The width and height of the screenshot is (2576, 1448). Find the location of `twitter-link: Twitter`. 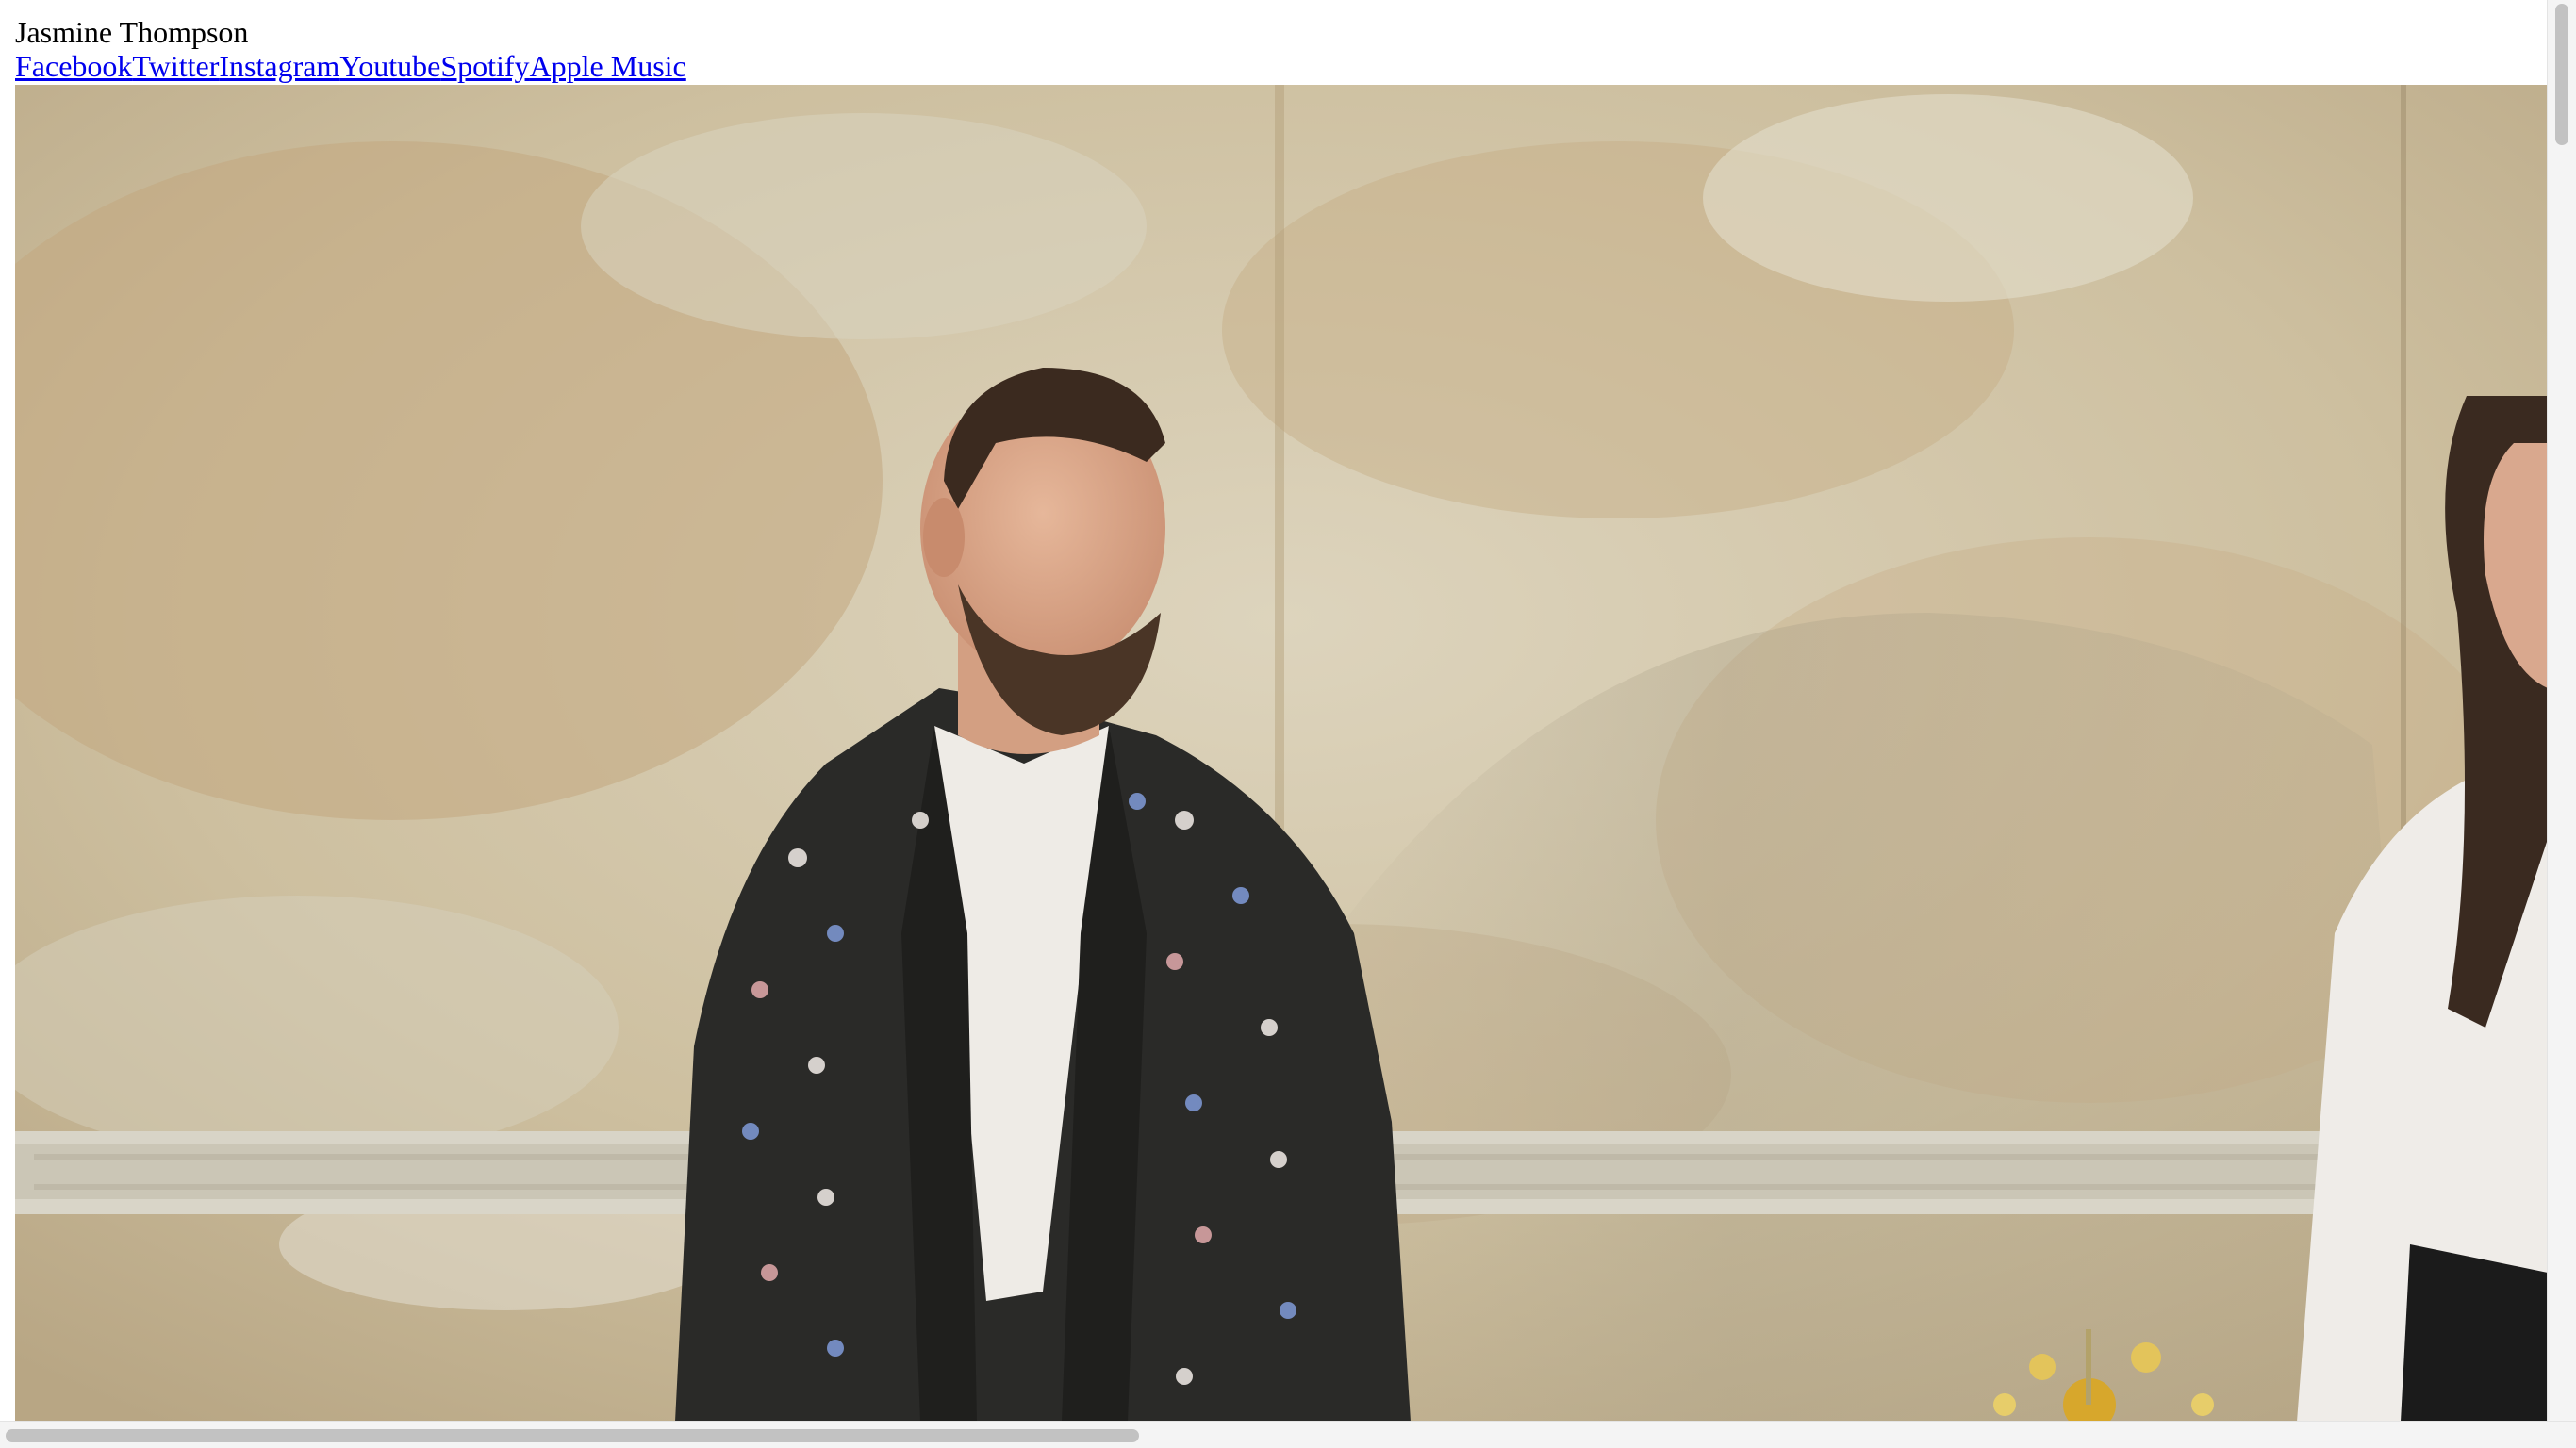

twitter-link: Twitter is located at coordinates (175, 66).